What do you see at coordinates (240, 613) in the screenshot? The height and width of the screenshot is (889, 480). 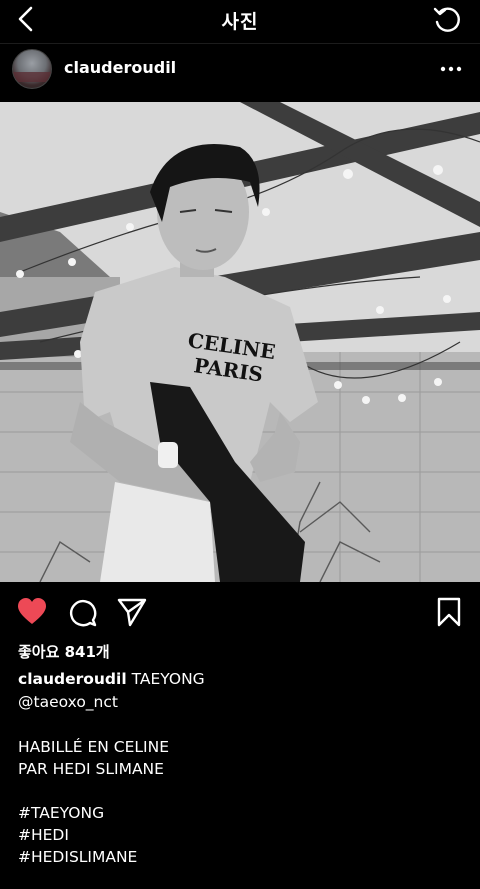 I see `action-bar` at bounding box center [240, 613].